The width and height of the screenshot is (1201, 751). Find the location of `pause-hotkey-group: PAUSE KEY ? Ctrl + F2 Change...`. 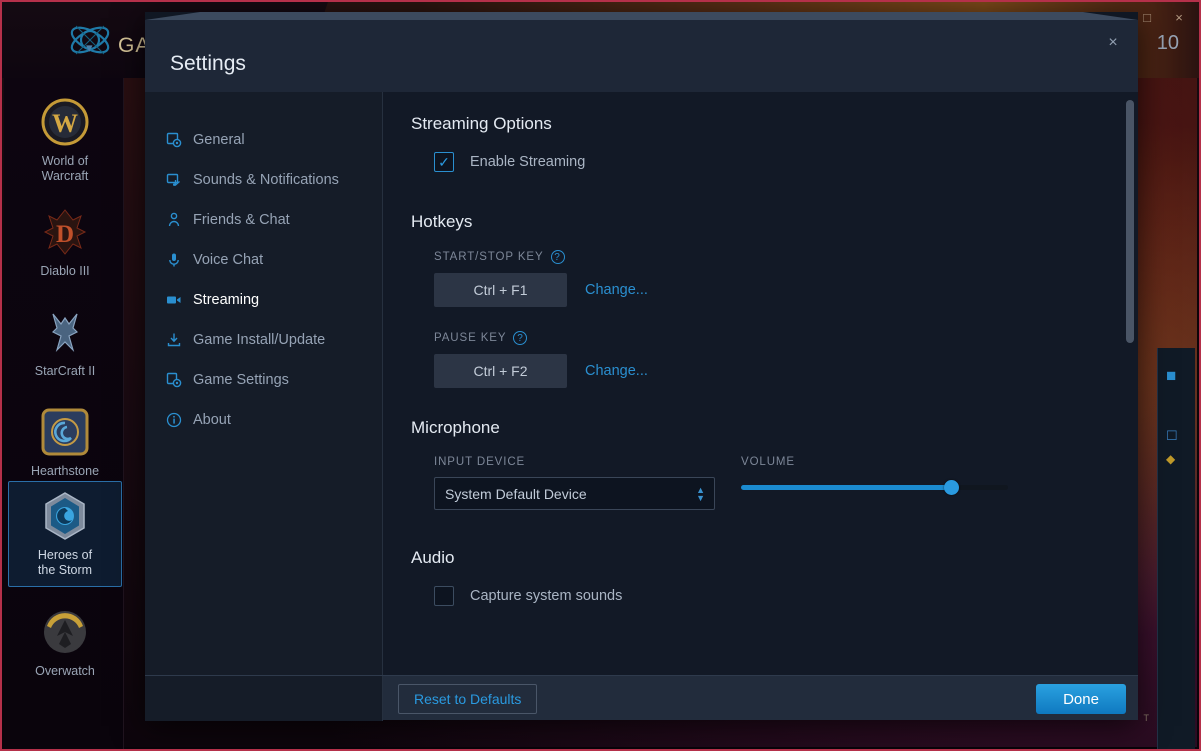

pause-hotkey-group: PAUSE KEY ? Ctrl + F2 Change... is located at coordinates (766, 359).